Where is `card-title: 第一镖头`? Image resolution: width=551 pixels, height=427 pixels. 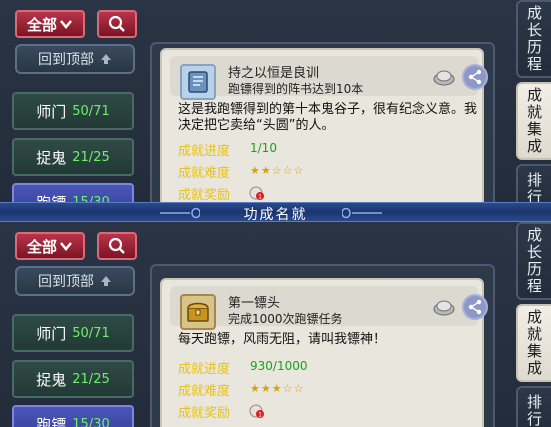 card-title: 第一镖头 is located at coordinates (254, 303).